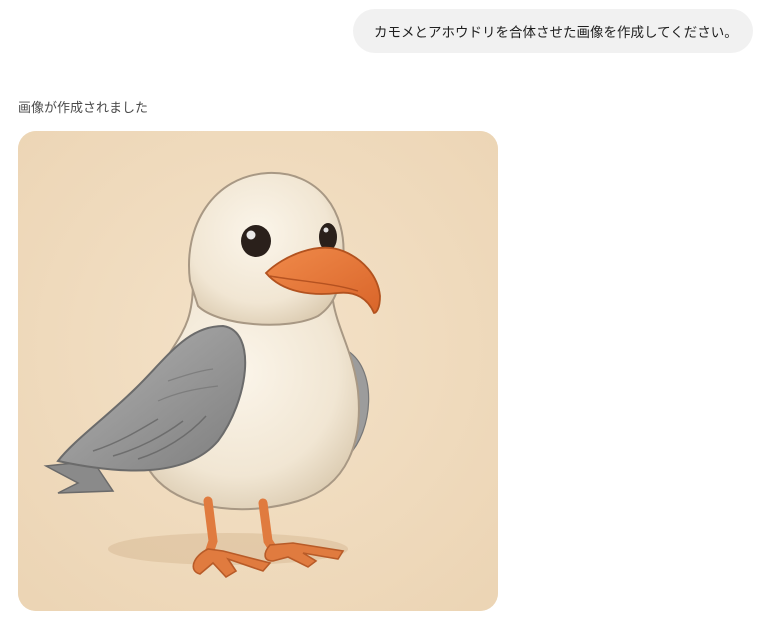 The width and height of the screenshot is (762, 618). I want to click on eye-right, so click(328, 237).